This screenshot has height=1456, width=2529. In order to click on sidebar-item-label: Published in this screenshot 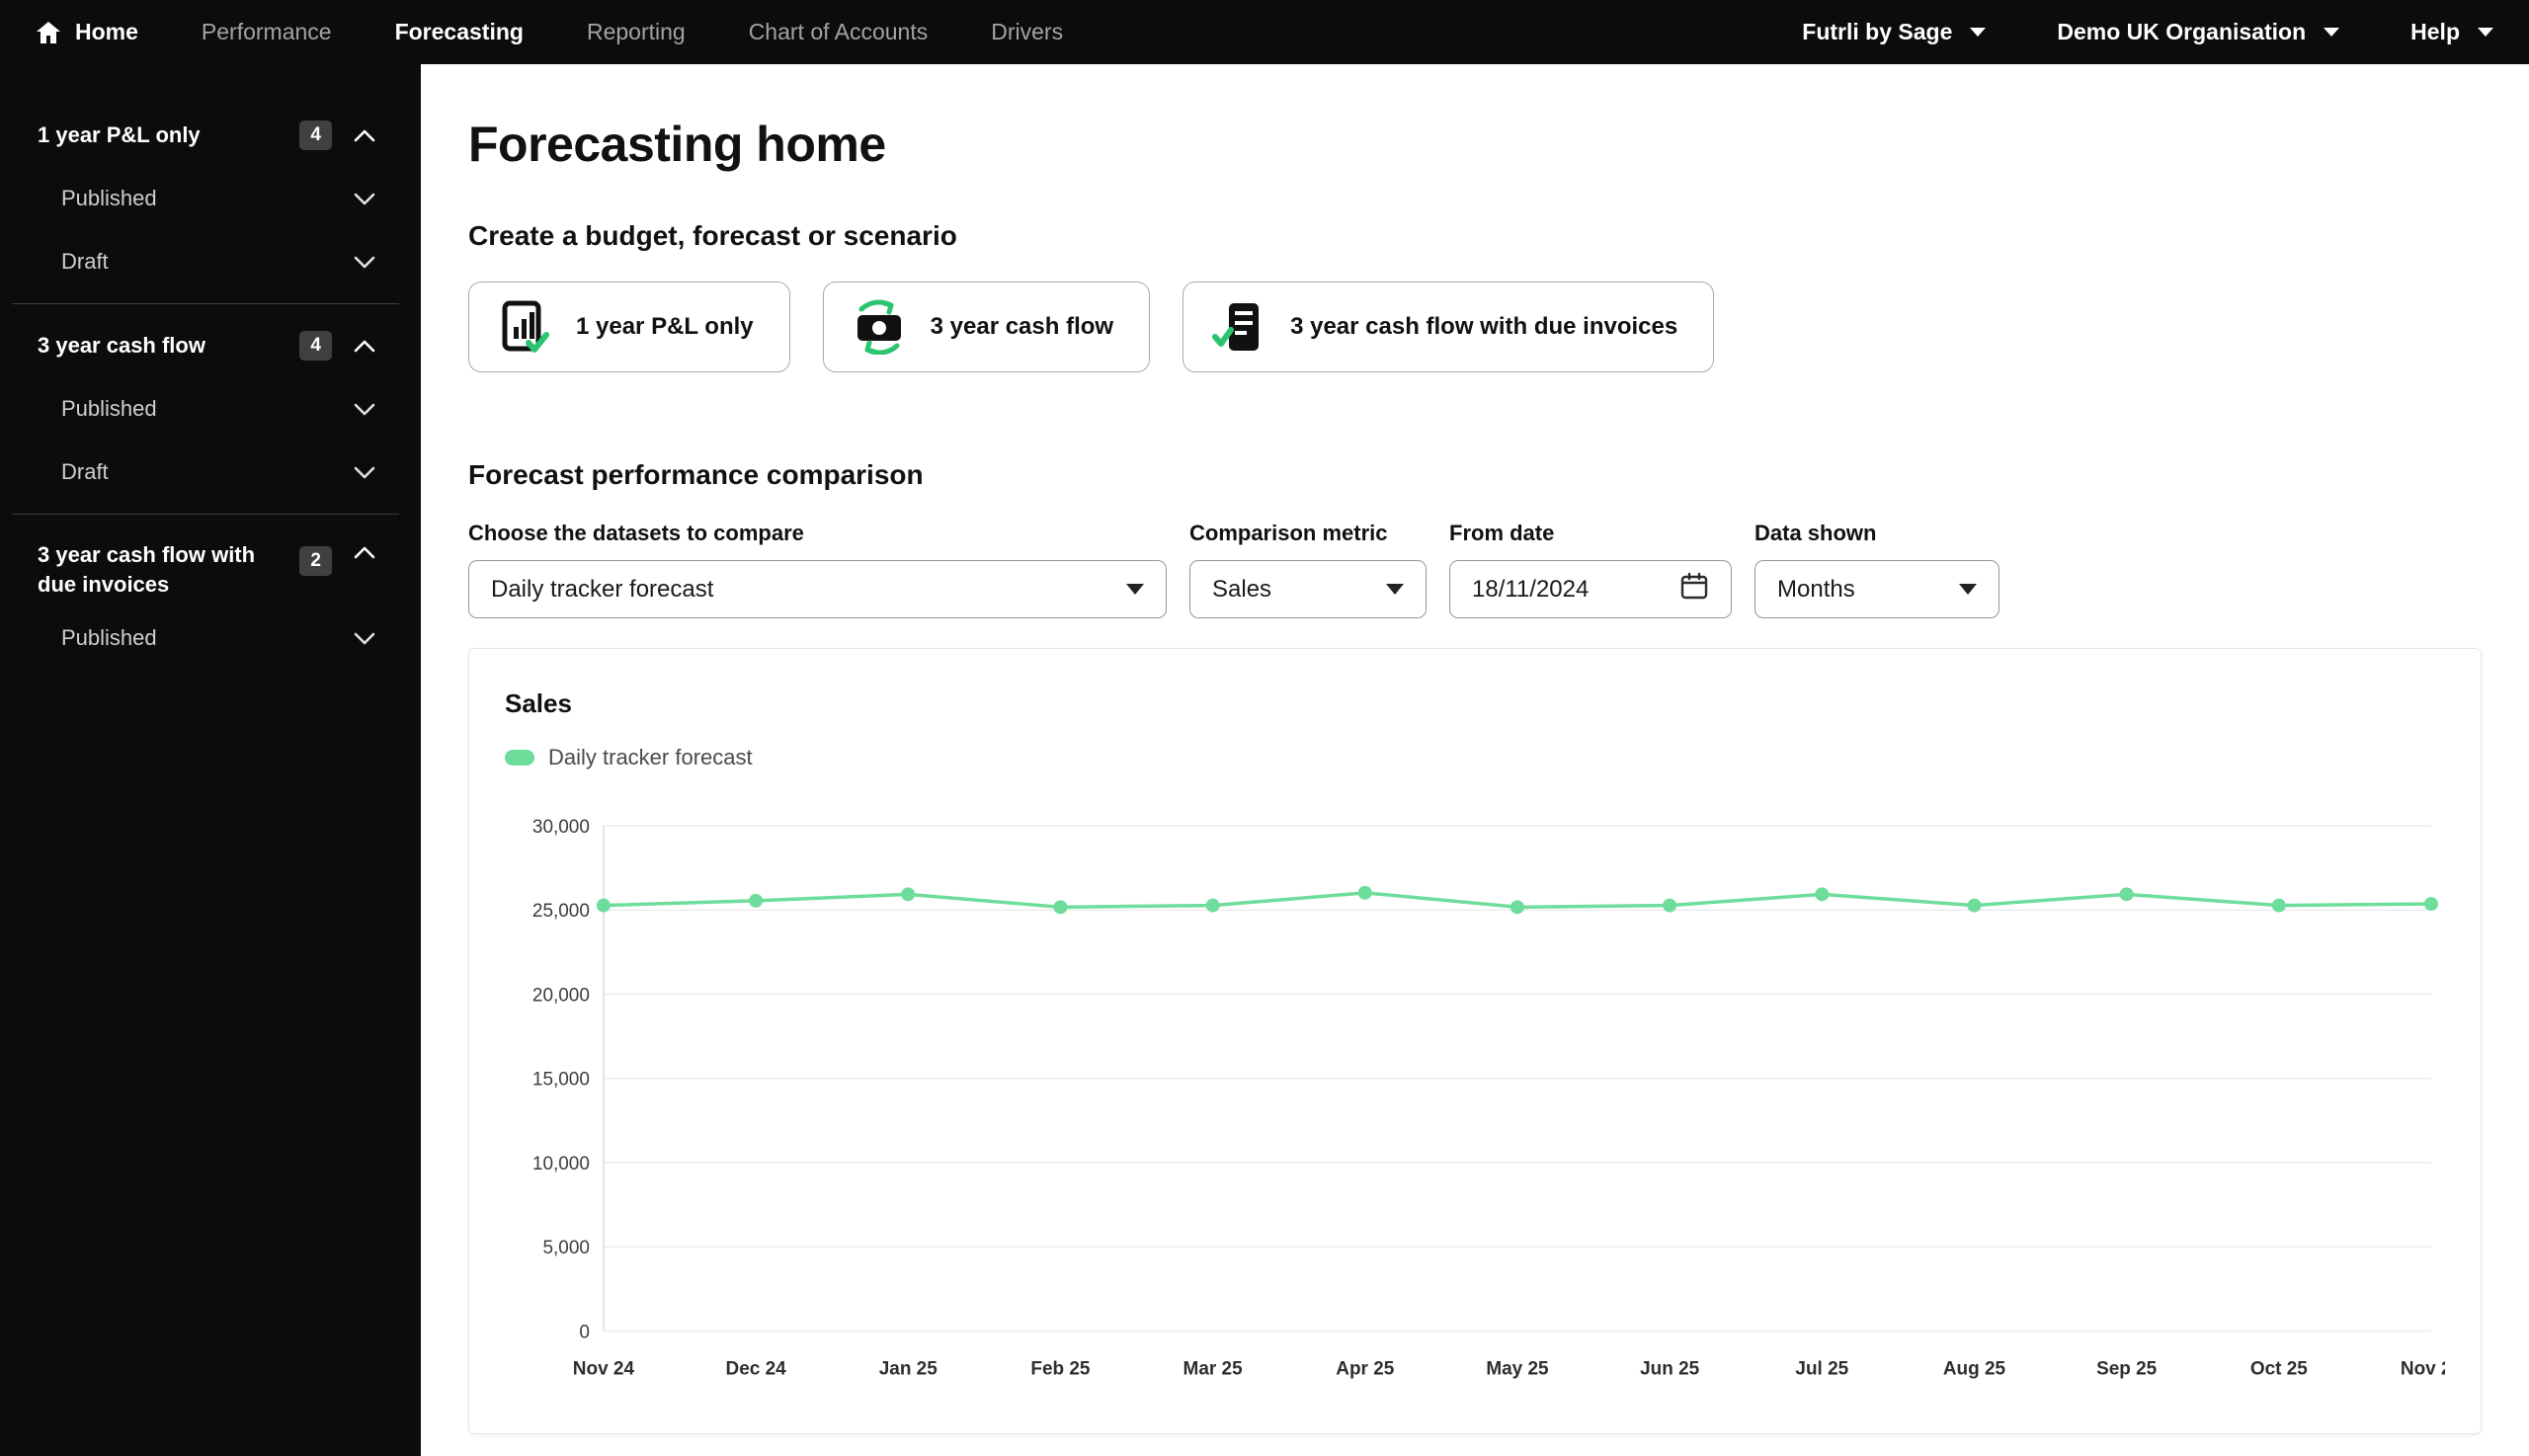, I will do `click(109, 638)`.